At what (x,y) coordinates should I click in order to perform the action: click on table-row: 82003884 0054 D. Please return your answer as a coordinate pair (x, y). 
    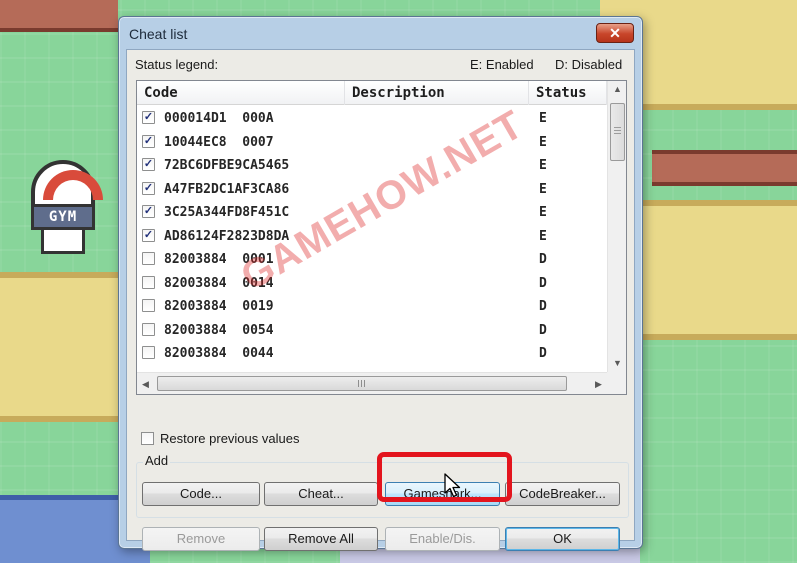
    Looking at the image, I should click on (372, 330).